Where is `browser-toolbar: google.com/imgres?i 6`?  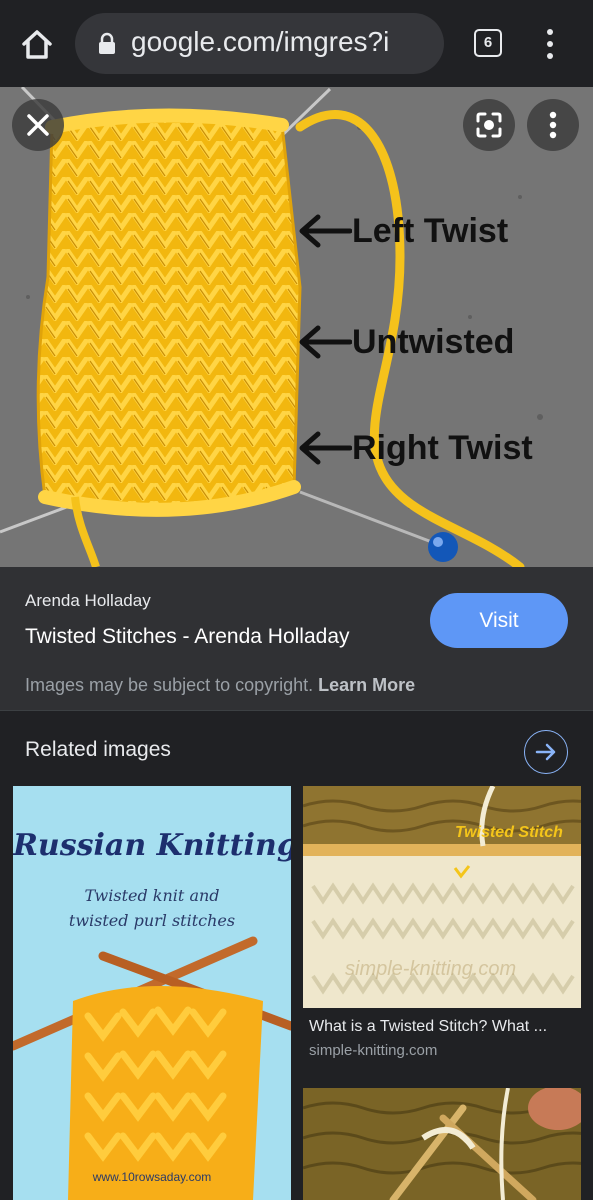
browser-toolbar: google.com/imgres?i 6 is located at coordinates (296, 43).